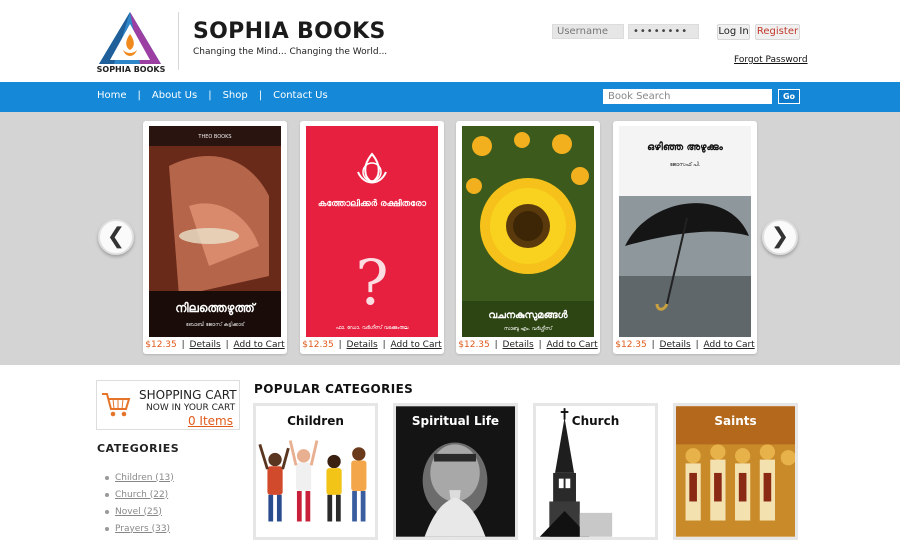 The height and width of the screenshot is (540, 900). I want to click on category-link: Novel (25), so click(138, 512).